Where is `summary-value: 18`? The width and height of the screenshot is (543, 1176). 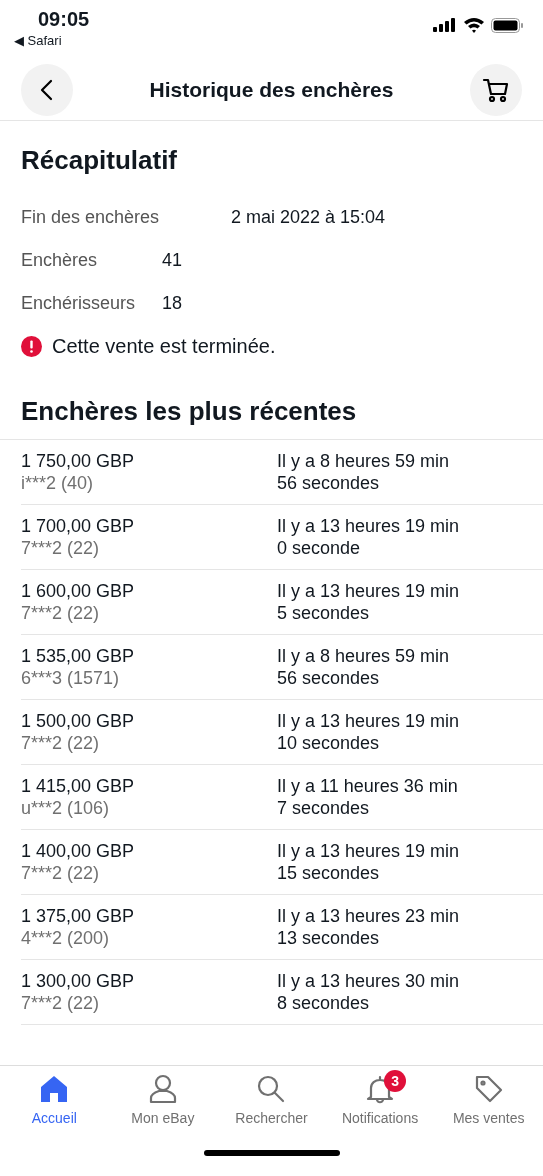
summary-value: 18 is located at coordinates (172, 303).